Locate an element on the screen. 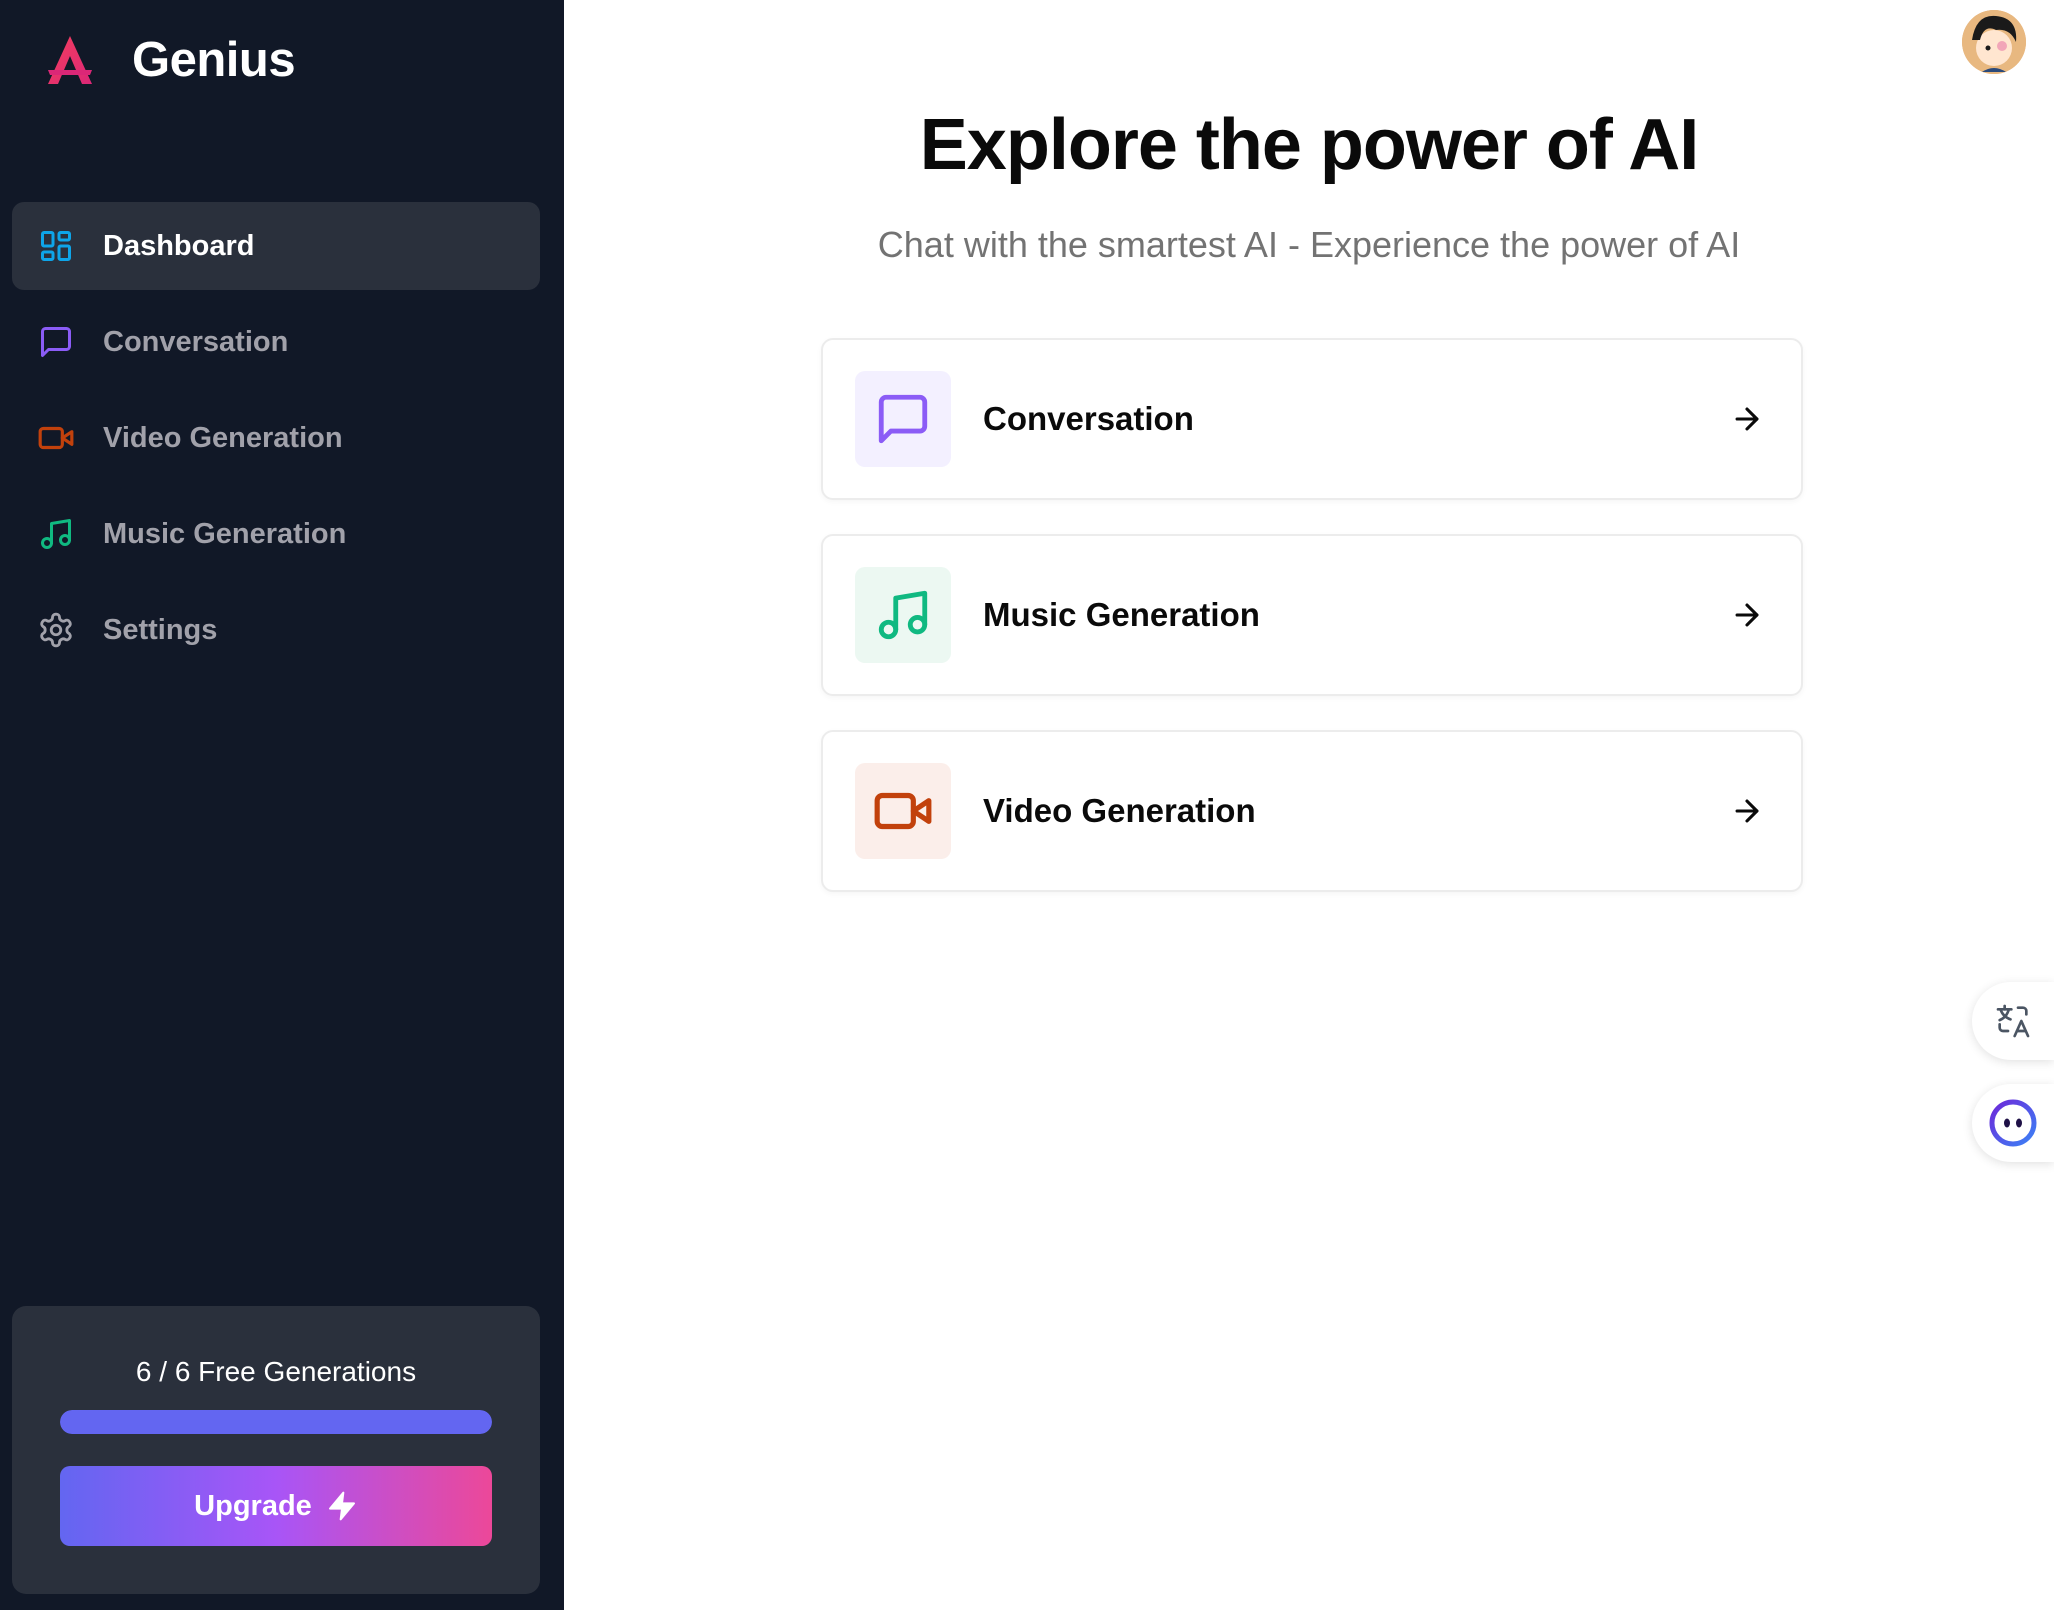 This screenshot has height=1610, width=2054. genius-logo-icon is located at coordinates (70, 60).